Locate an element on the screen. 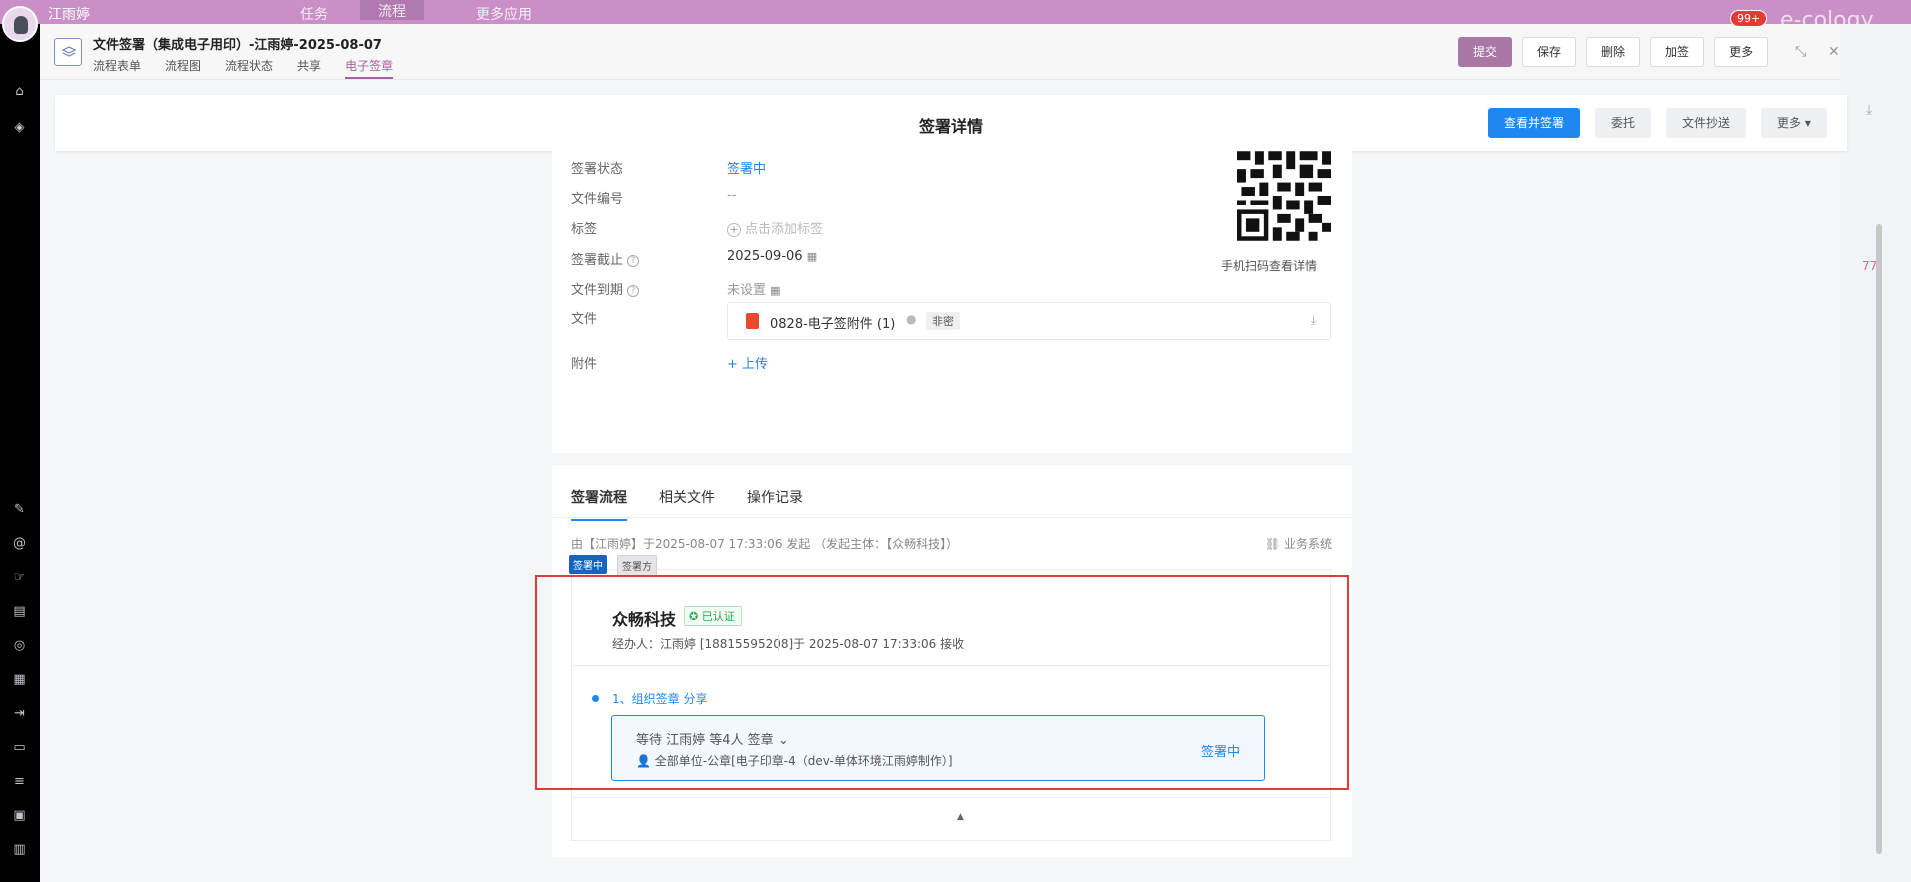 Image resolution: width=1911 pixels, height=882 pixels. doc-icon: ▤ is located at coordinates (19, 611).